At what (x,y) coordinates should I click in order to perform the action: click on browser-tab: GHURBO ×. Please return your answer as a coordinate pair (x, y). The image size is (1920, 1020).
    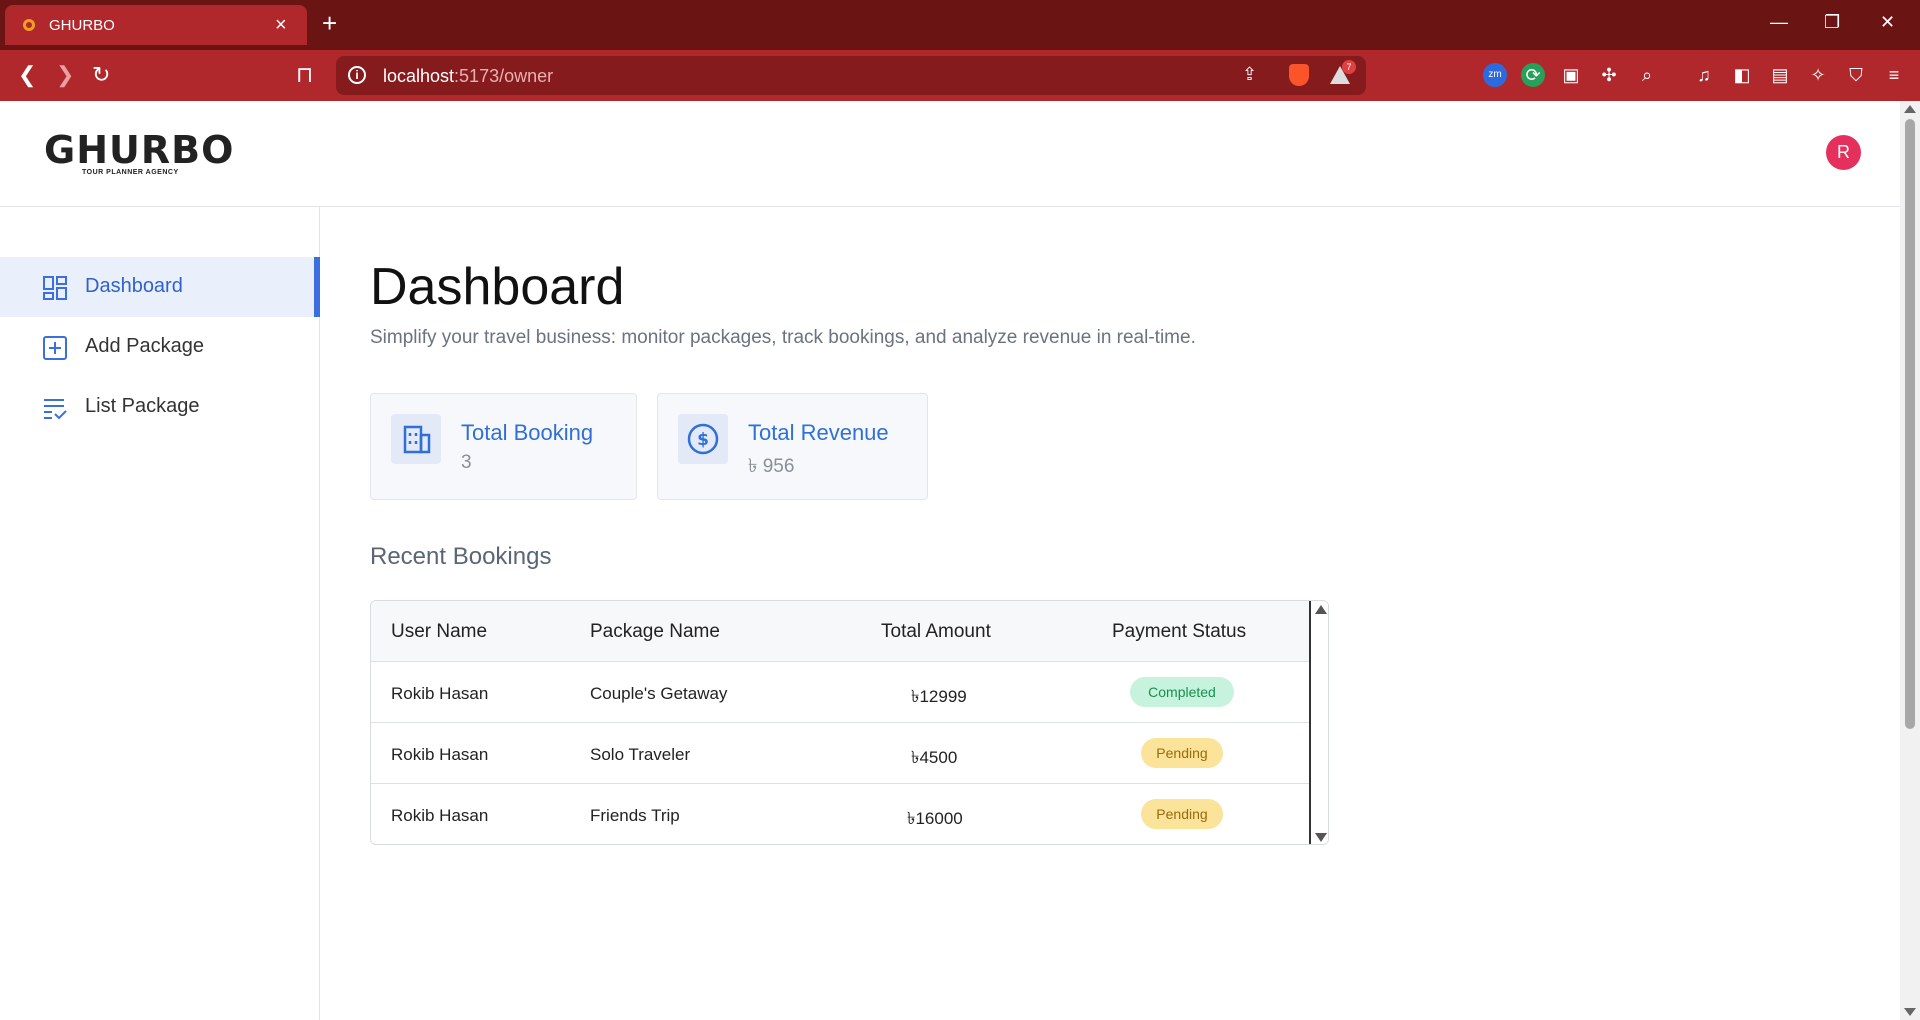
    Looking at the image, I should click on (156, 25).